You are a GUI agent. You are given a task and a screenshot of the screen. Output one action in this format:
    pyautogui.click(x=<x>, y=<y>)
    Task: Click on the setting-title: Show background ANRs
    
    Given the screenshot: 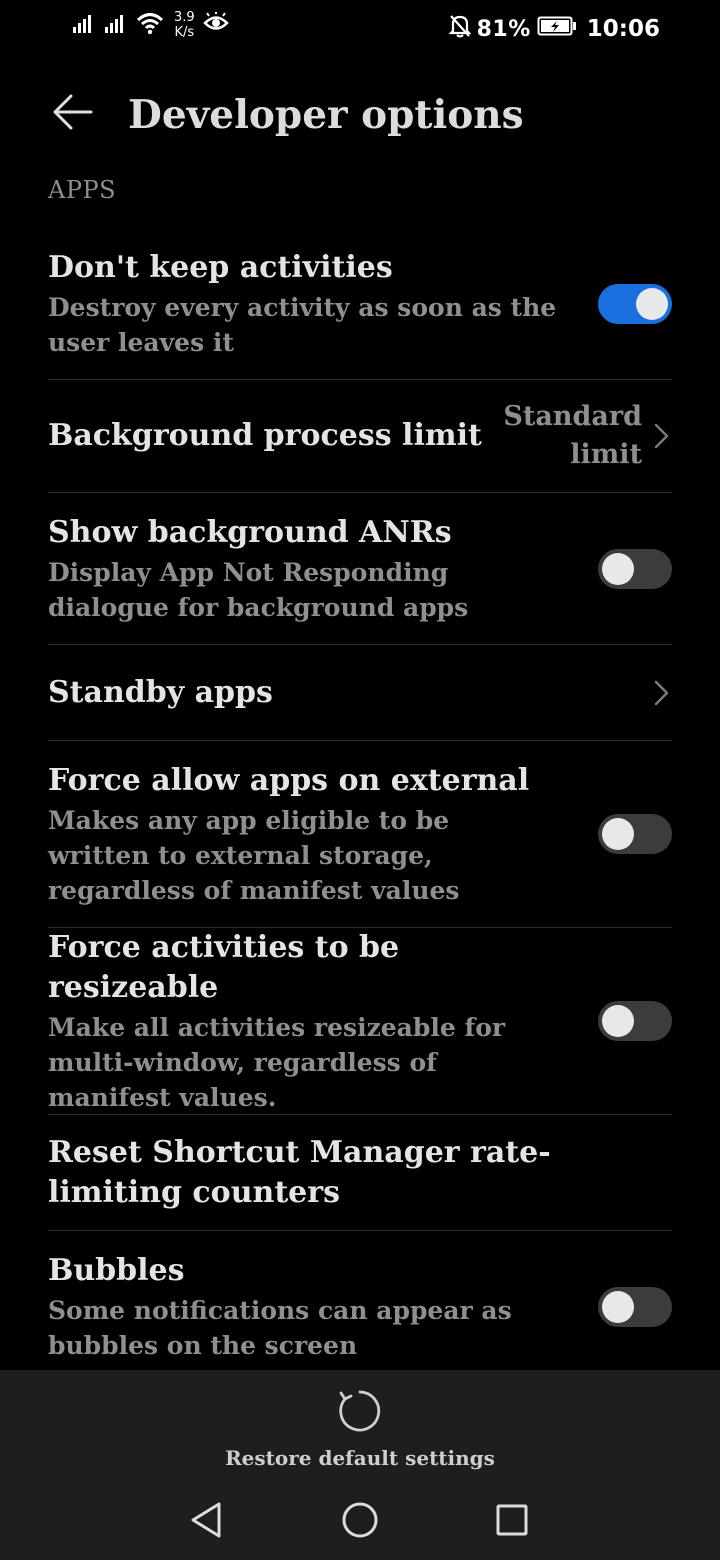 What is the action you would take?
    pyautogui.click(x=250, y=532)
    